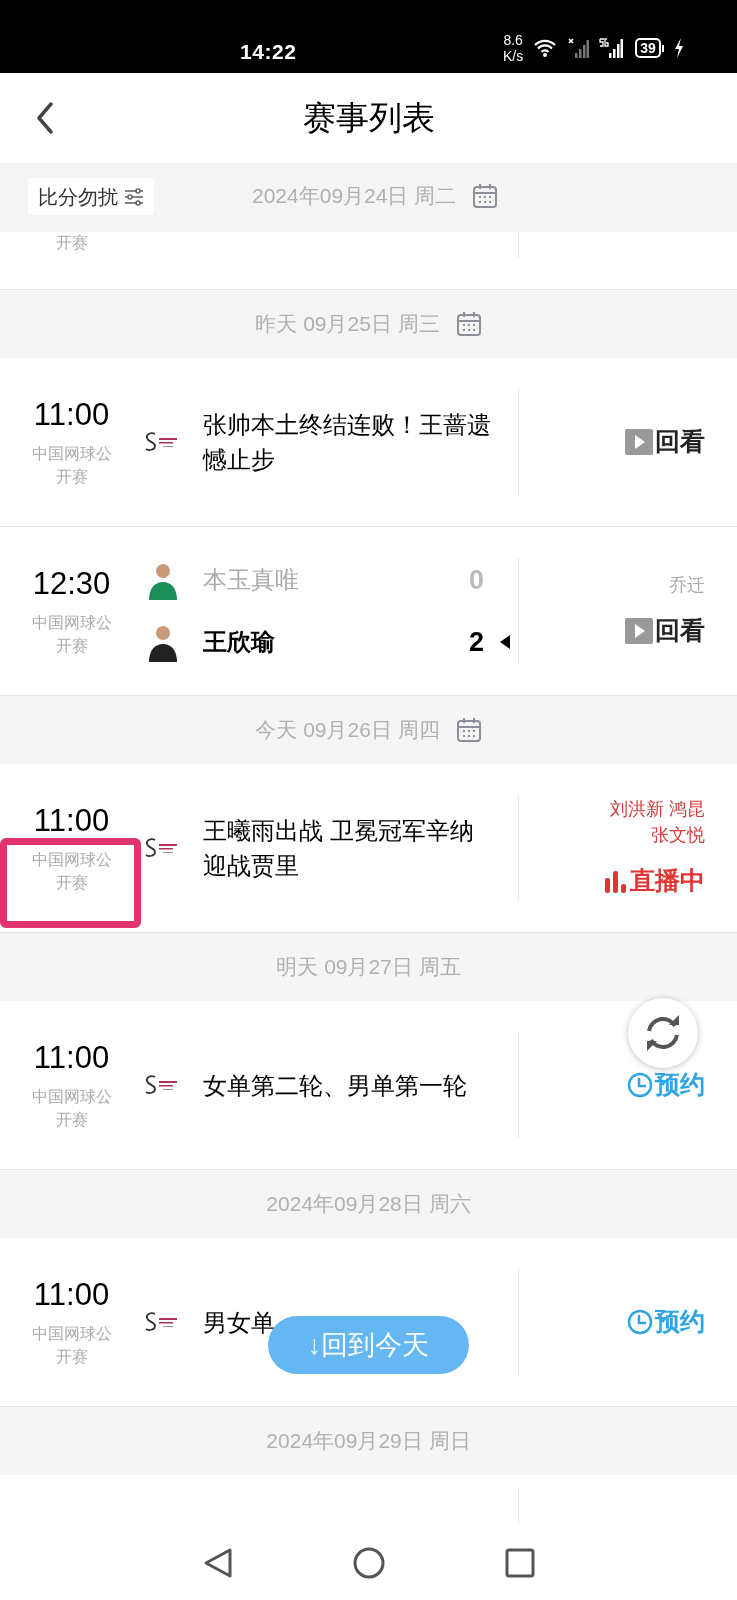 The width and height of the screenshot is (737, 1600). Describe the element at coordinates (71, 243) in the screenshot. I see `competition-name: 开赛` at that location.